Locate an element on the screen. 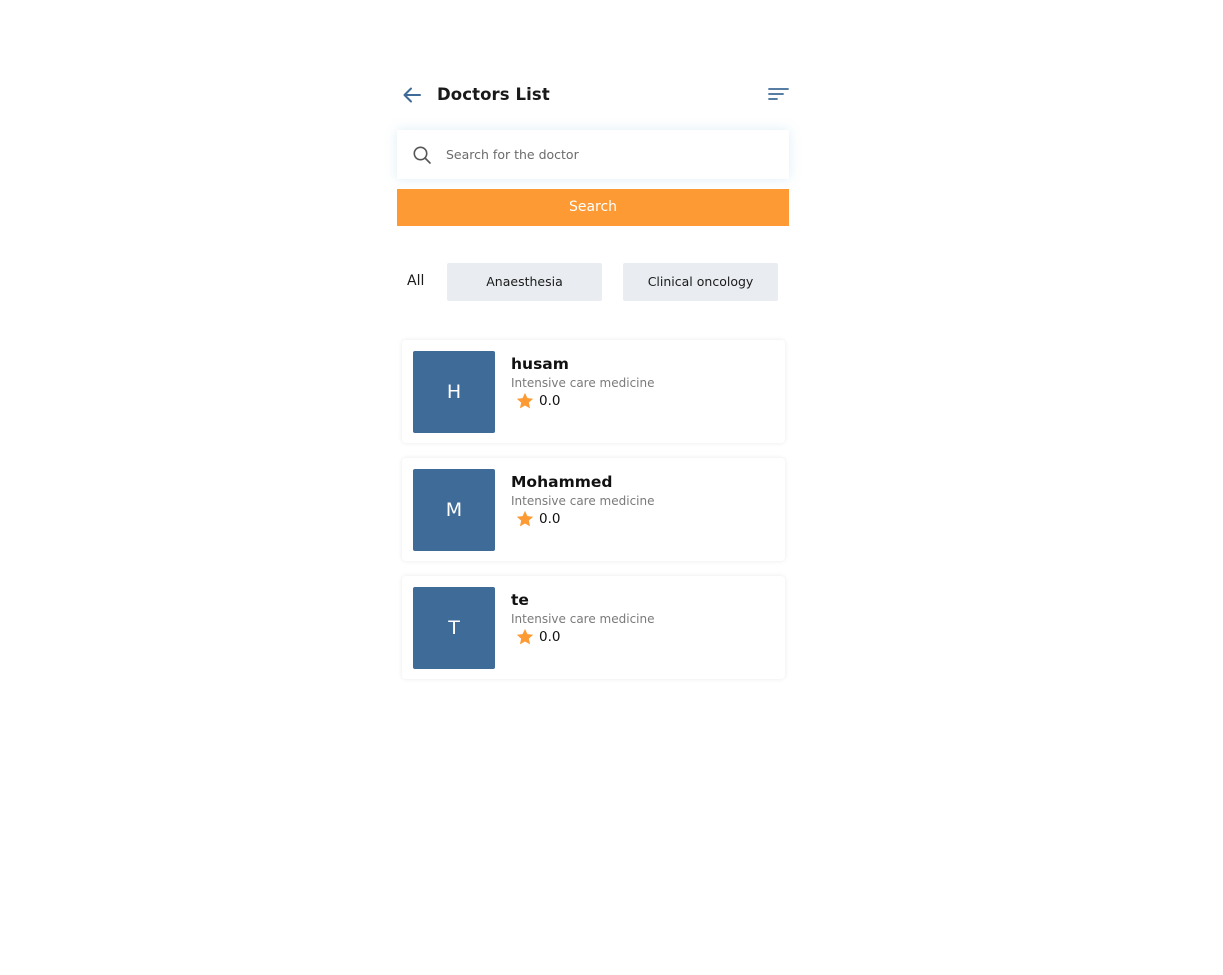 The image size is (1223, 975). avatar: M is located at coordinates (454, 510).